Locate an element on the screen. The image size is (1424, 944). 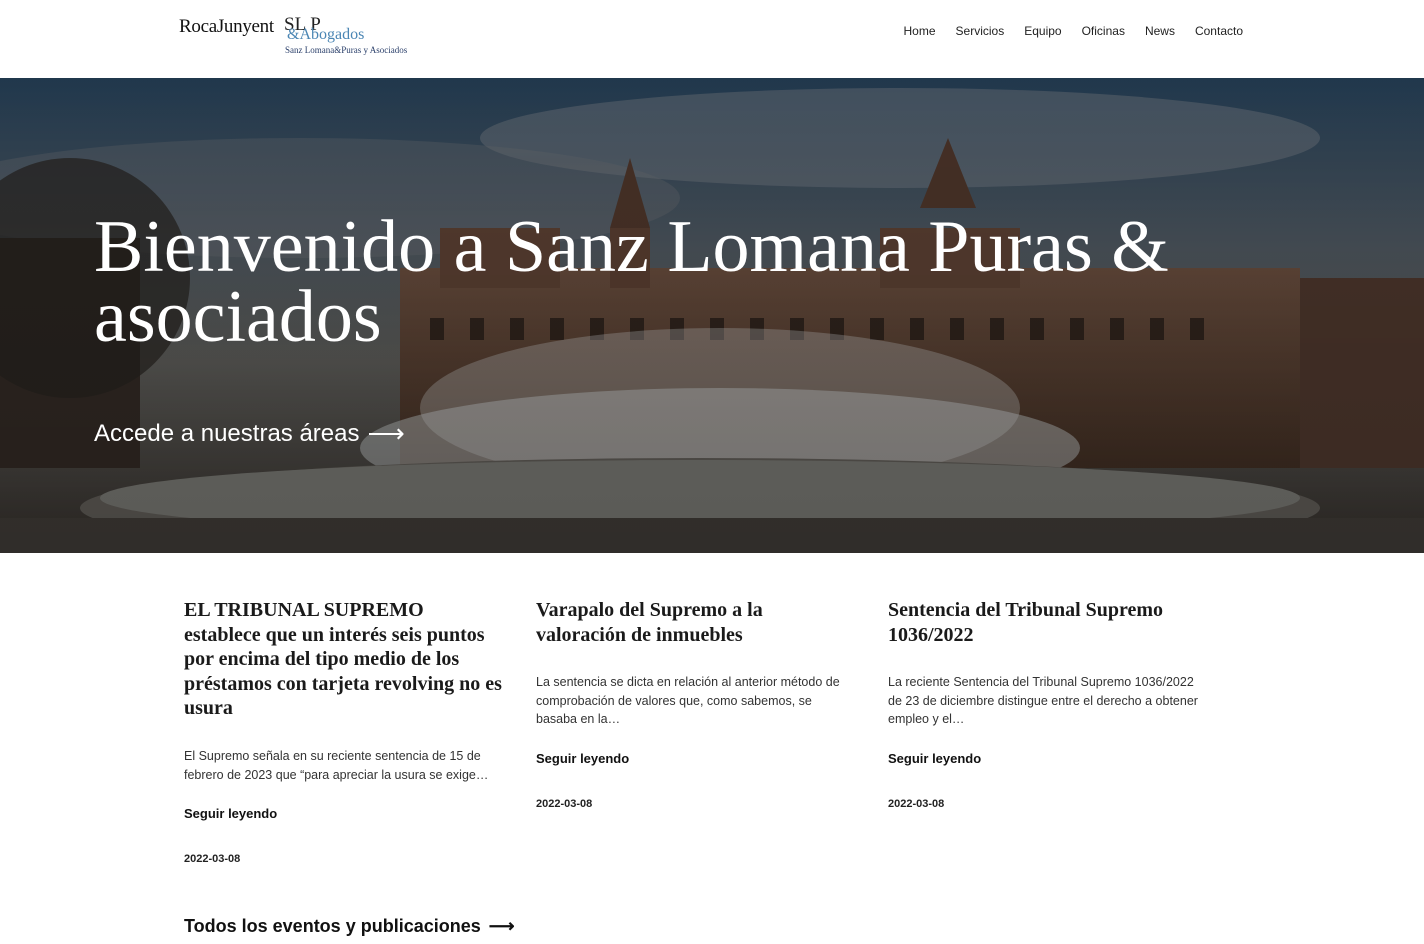
logo-brand-abogados: &Abogados is located at coordinates (326, 34).